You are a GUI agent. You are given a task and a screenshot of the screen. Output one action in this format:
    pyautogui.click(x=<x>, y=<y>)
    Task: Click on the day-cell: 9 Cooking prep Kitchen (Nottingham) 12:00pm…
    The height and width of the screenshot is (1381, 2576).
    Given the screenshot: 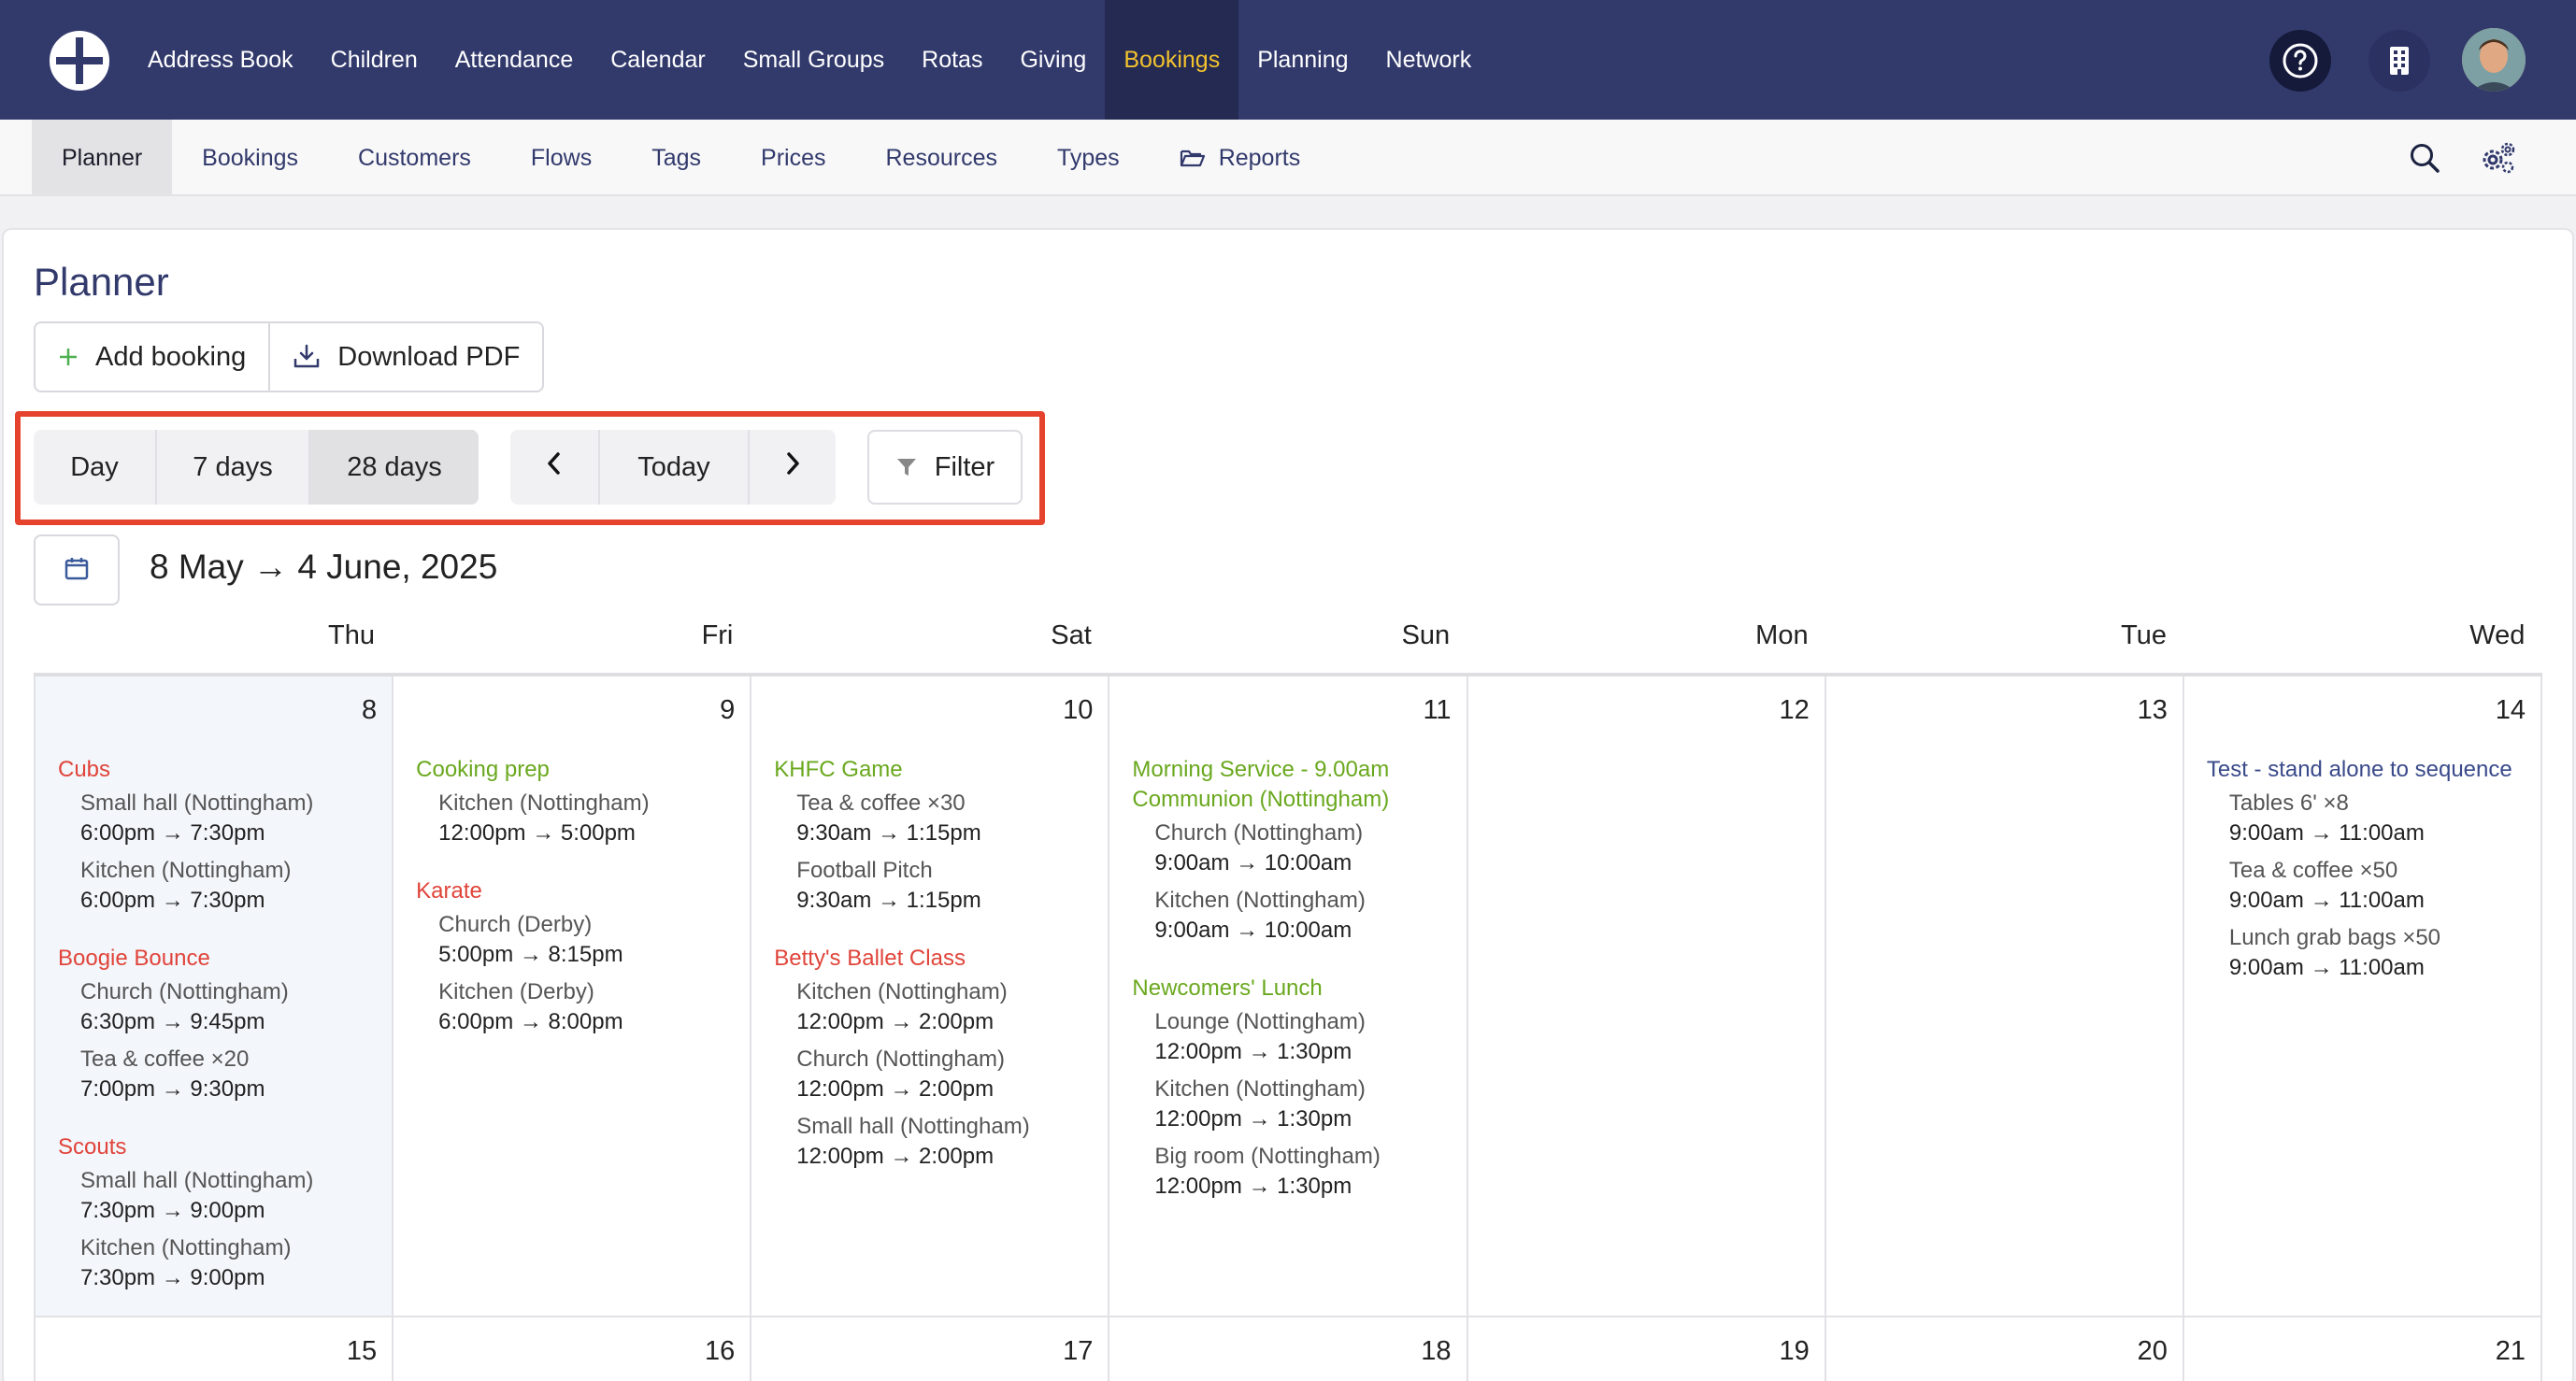 What is the action you would take?
    pyautogui.click(x=573, y=996)
    